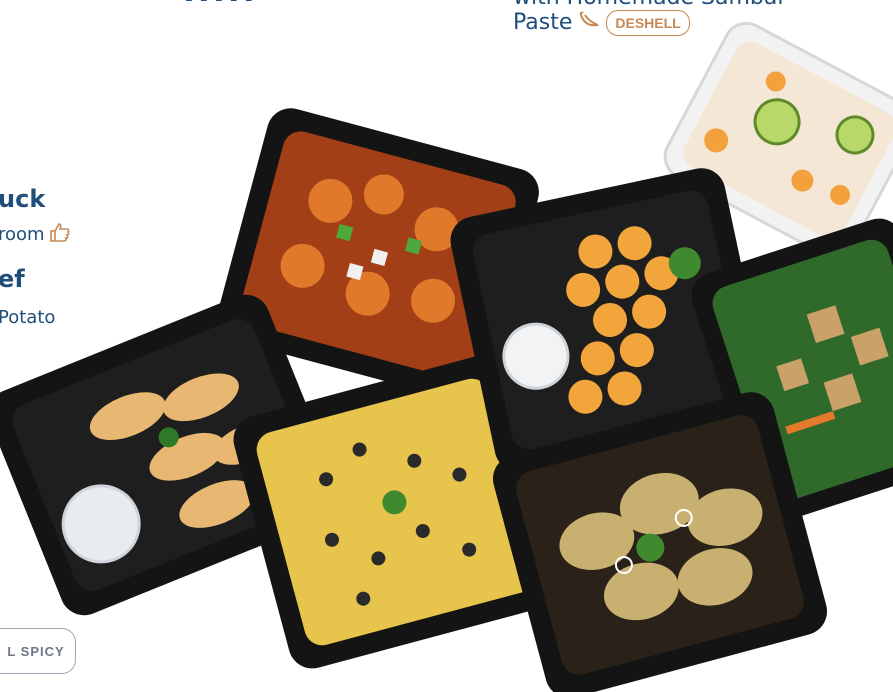 Image resolution: width=893 pixels, height=692 pixels. I want to click on left-item-subtitle-1: room, so click(35, 234).